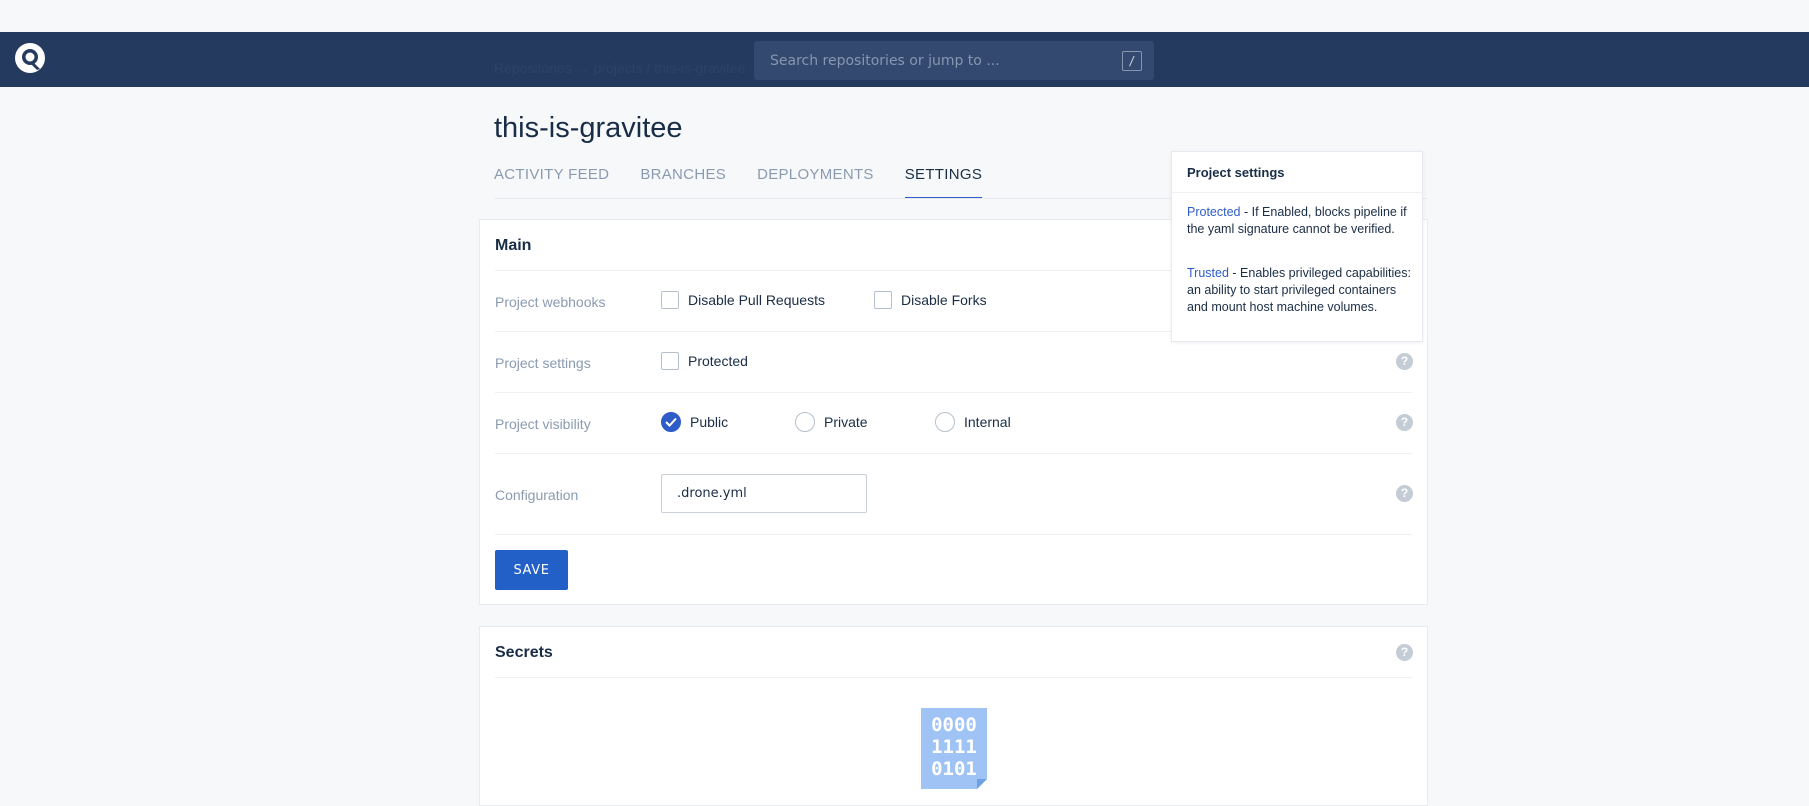 Image resolution: width=1809 pixels, height=806 pixels. What do you see at coordinates (551, 182) in the screenshot?
I see `tab-activity-feed: ACTIVITY FEED` at bounding box center [551, 182].